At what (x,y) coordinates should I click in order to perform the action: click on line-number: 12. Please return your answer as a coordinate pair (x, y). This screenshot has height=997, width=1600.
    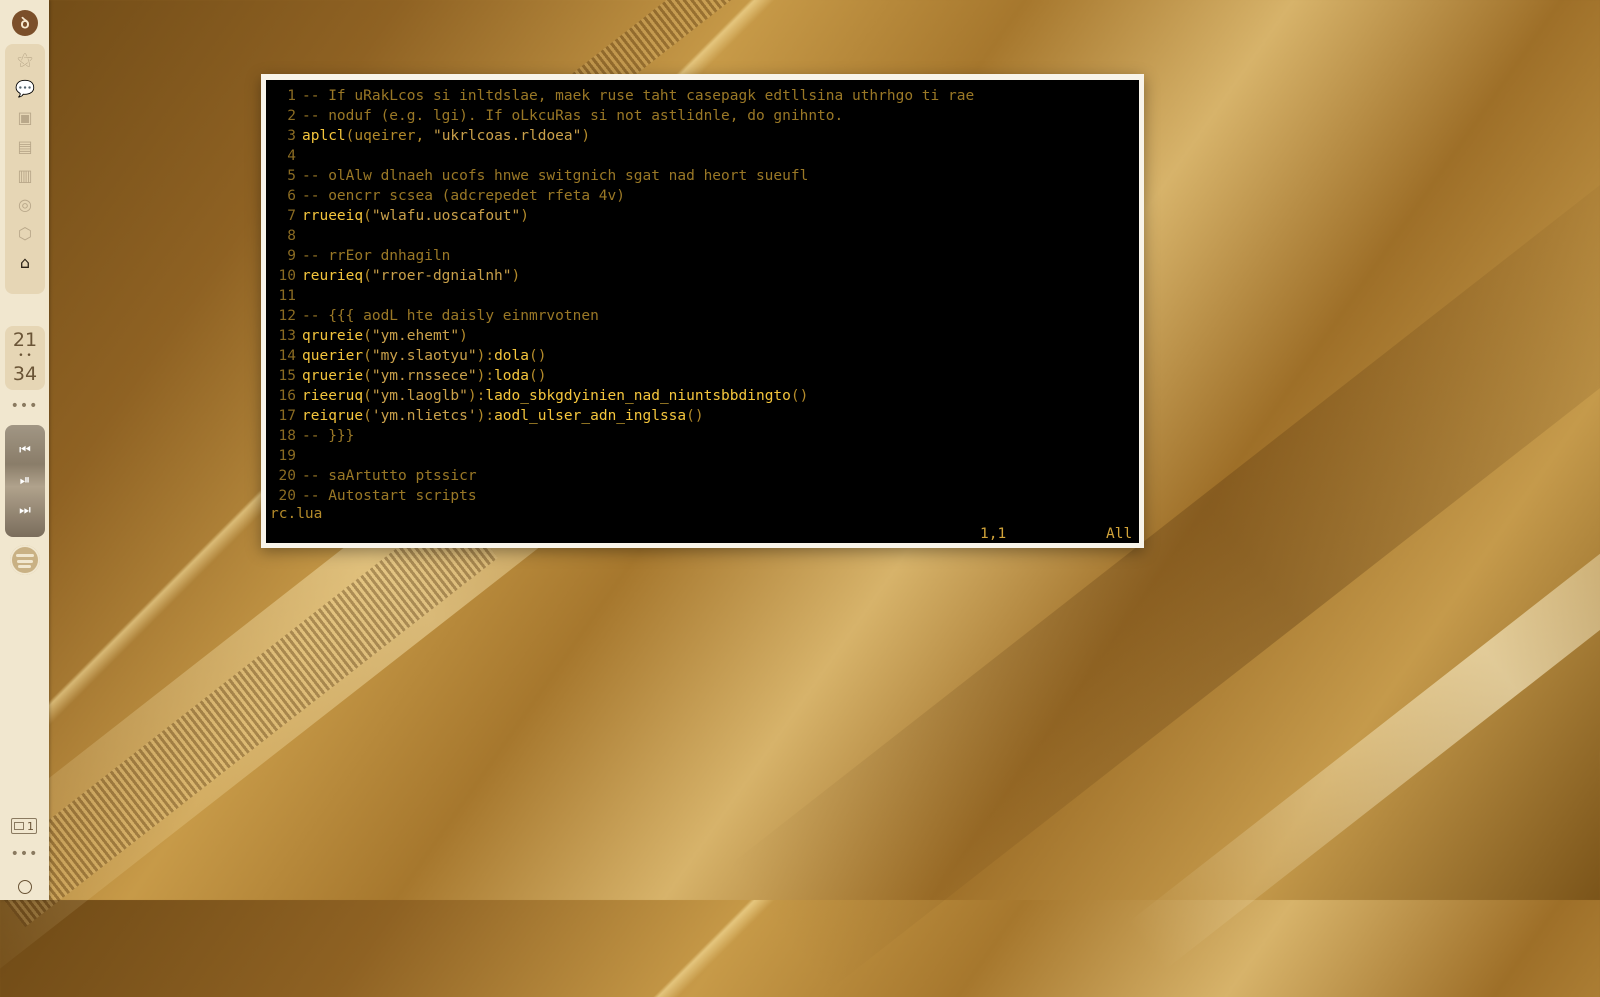
    Looking at the image, I should click on (287, 316).